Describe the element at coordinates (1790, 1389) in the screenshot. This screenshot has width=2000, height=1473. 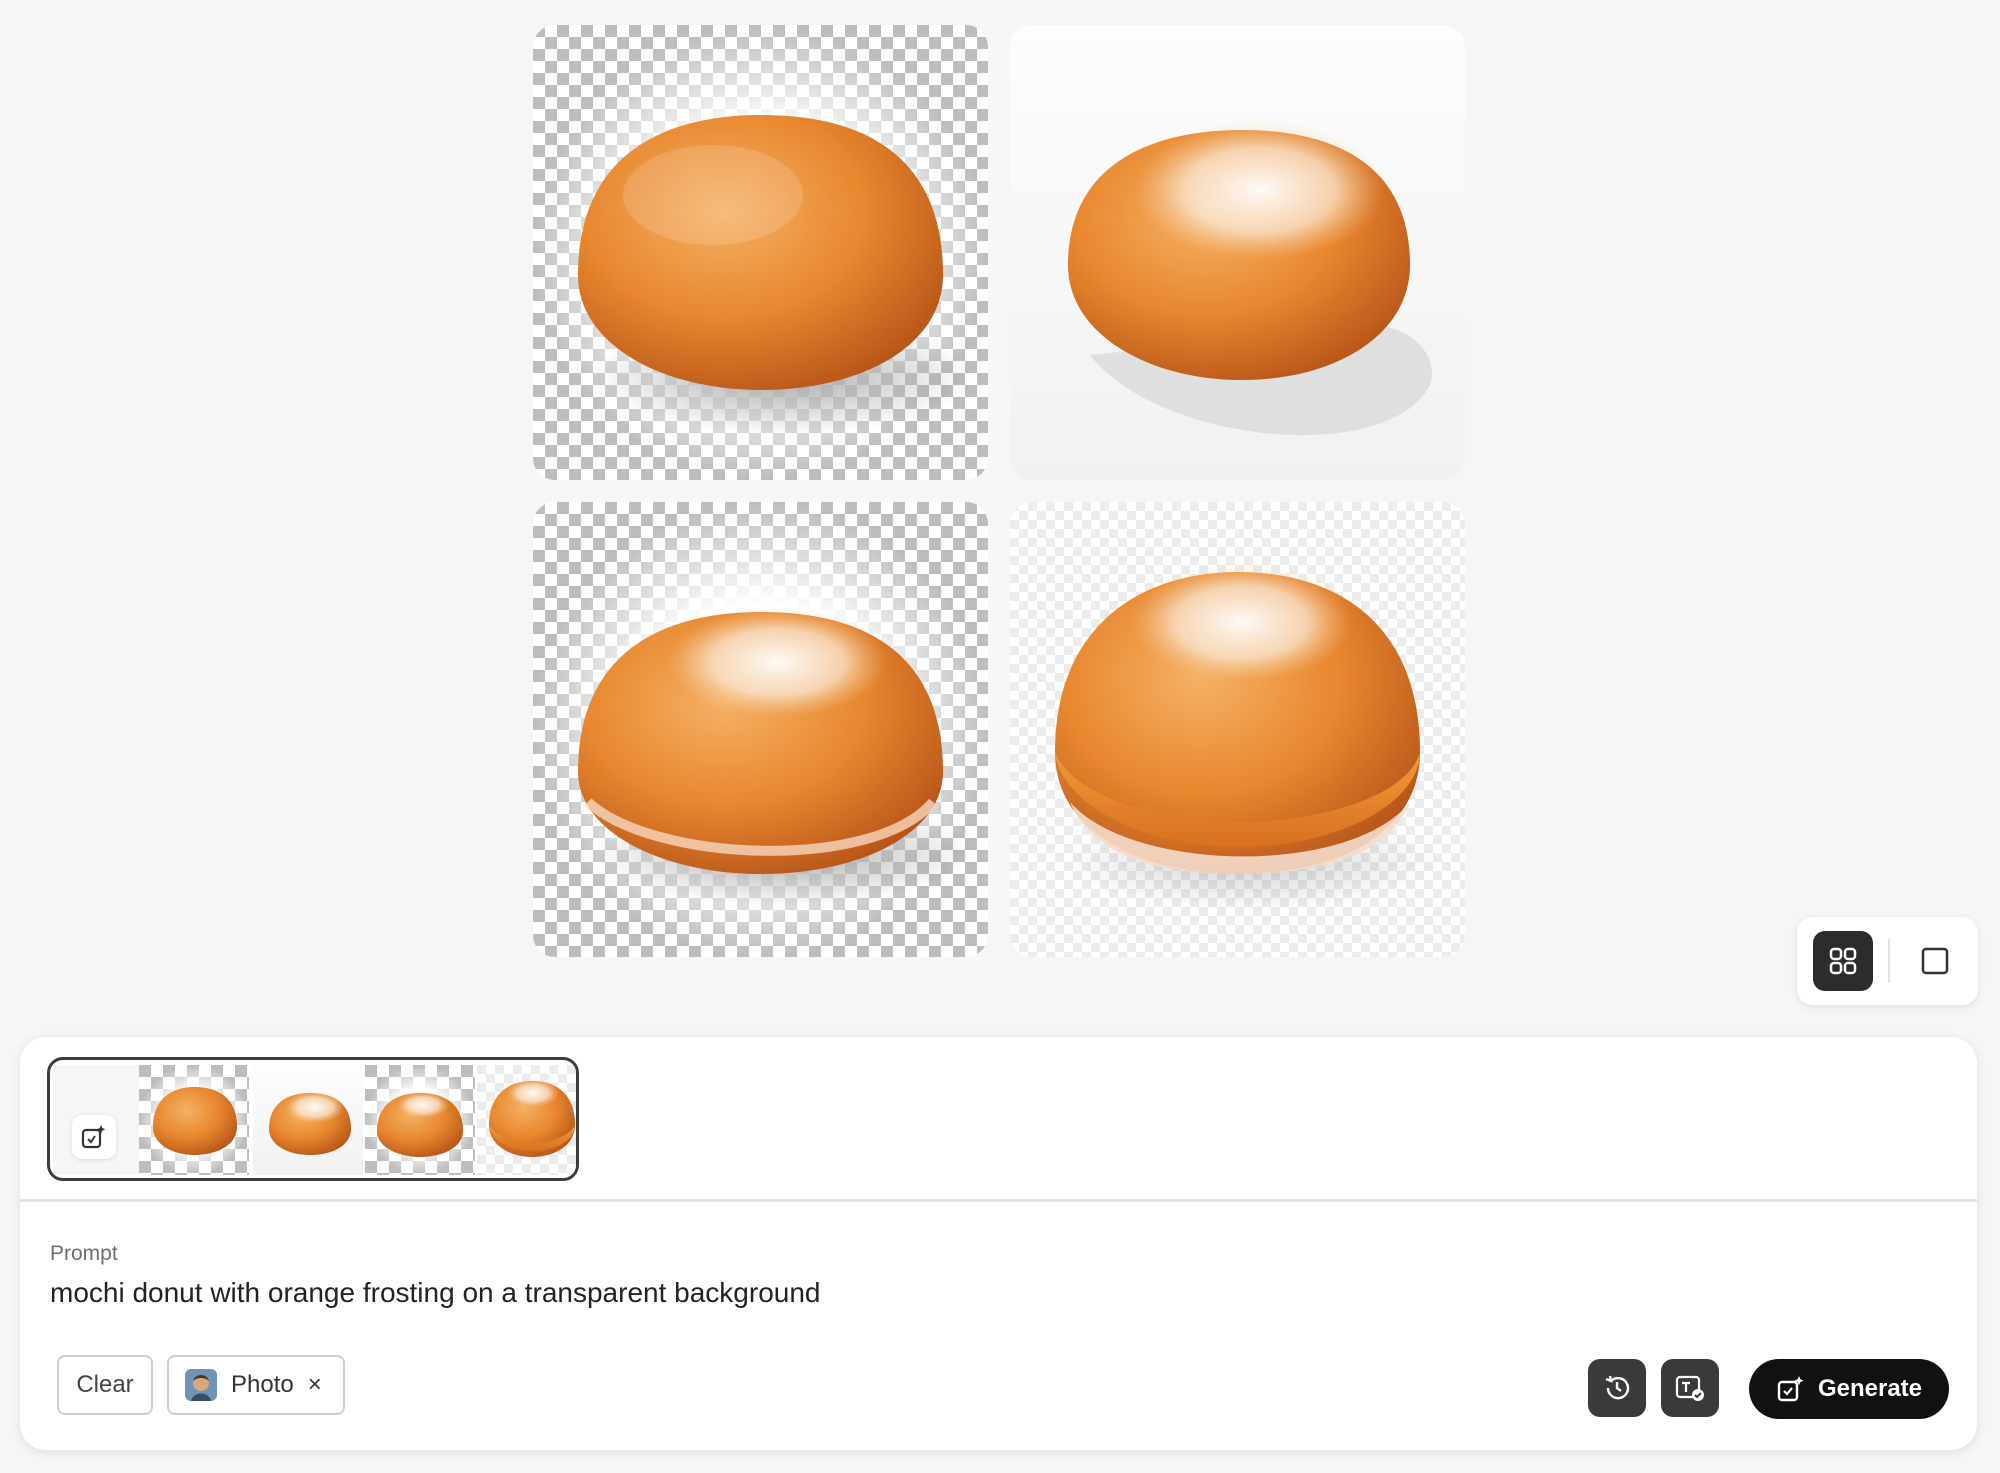
I see `generate-icon` at that location.